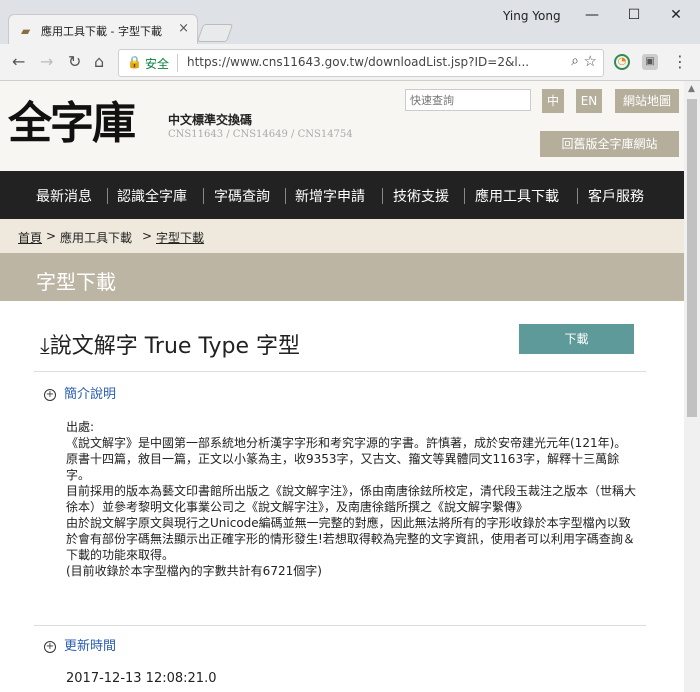  Describe the element at coordinates (576, 339) in the screenshot. I see `download-button: 下載` at that location.